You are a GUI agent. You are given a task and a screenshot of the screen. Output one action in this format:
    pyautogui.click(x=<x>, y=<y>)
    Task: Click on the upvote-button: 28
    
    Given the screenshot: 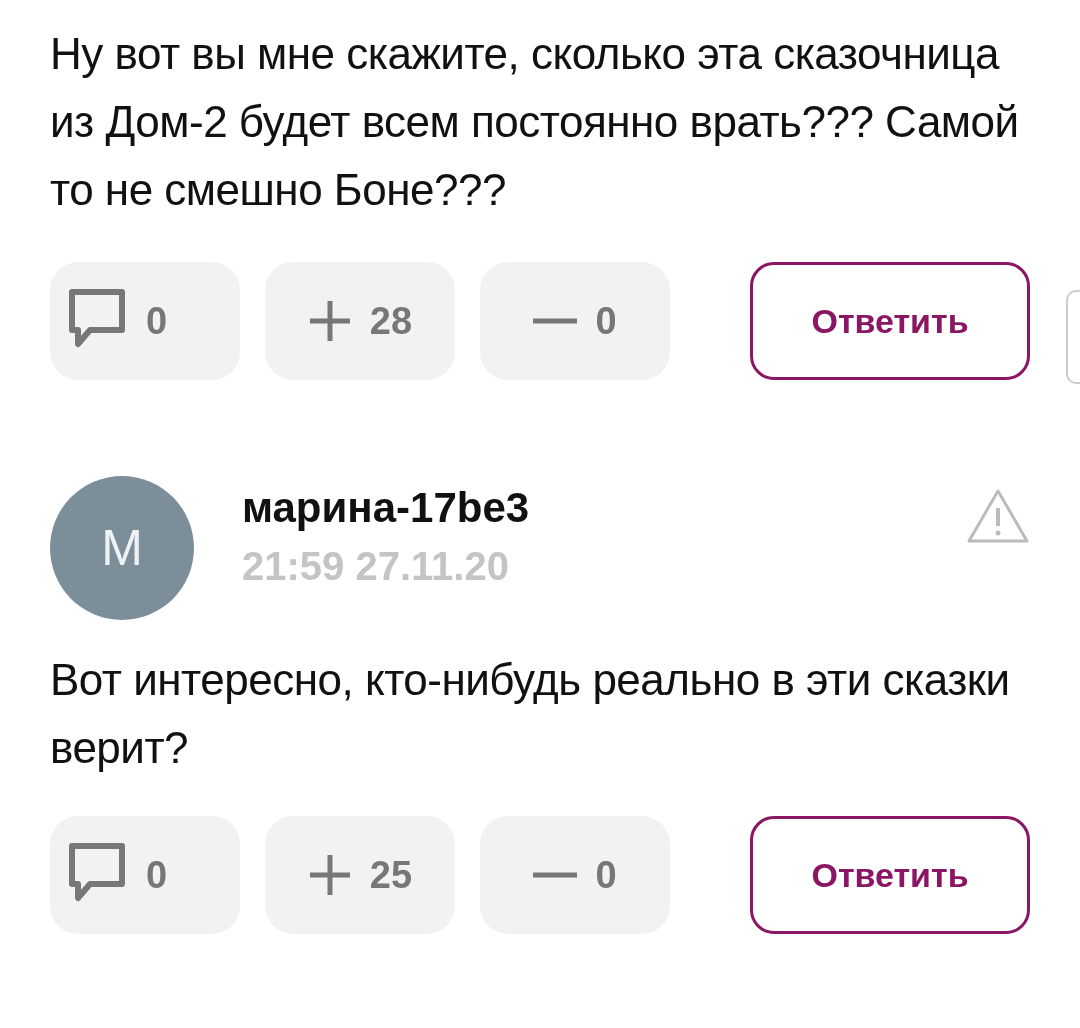 What is the action you would take?
    pyautogui.click(x=360, y=321)
    